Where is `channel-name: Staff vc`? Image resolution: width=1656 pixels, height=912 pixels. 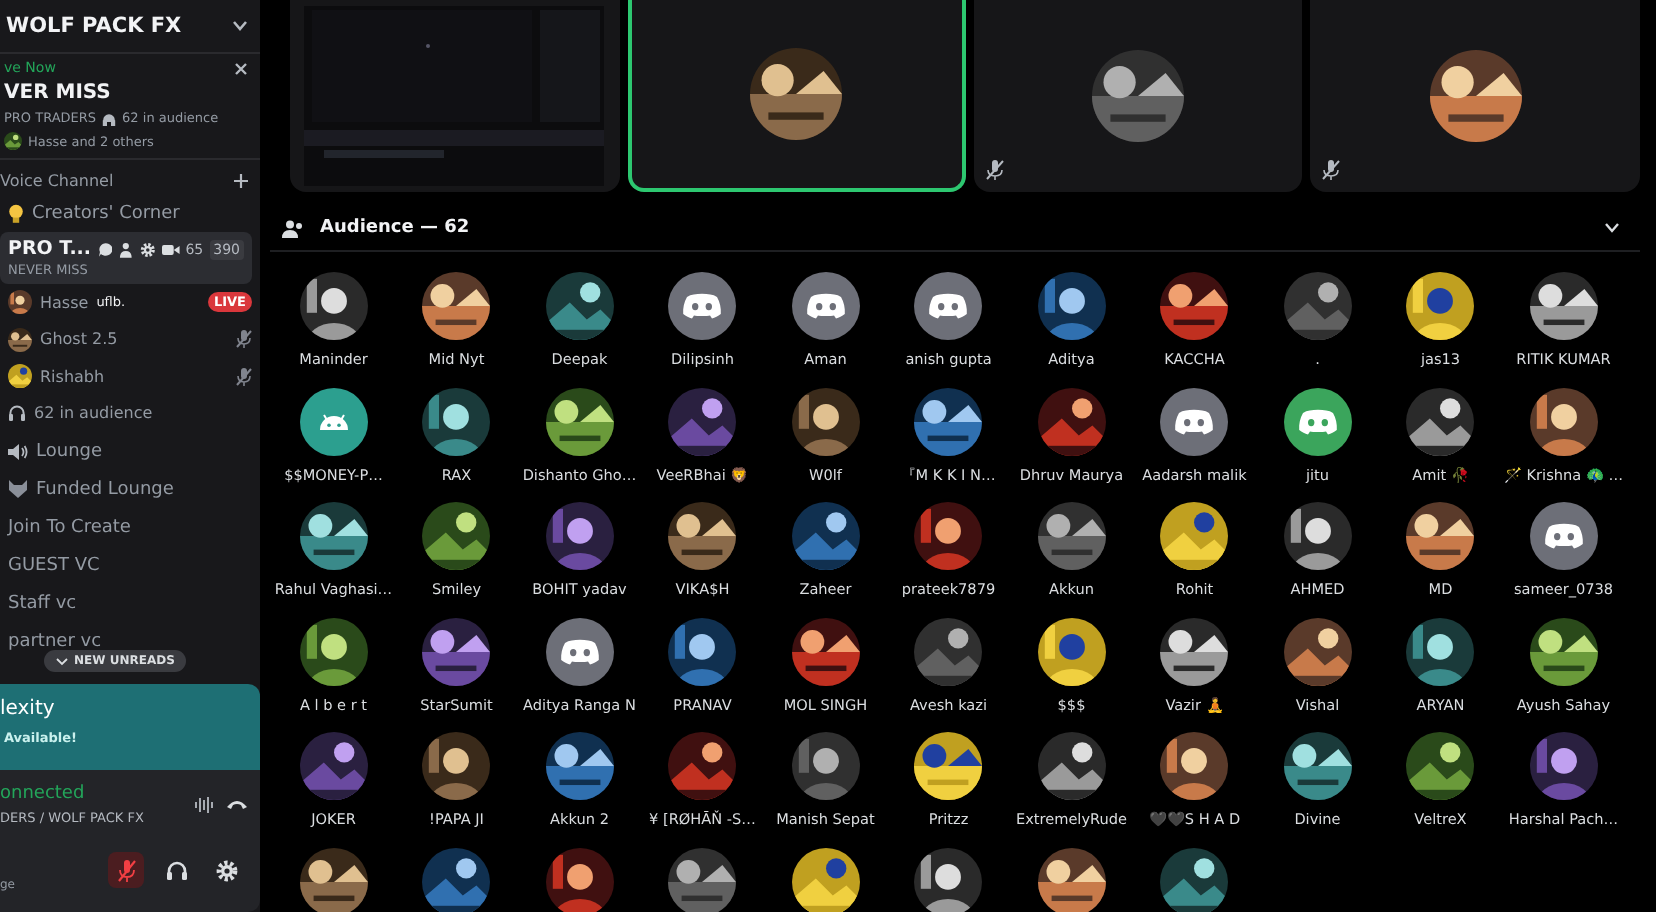
channel-name: Staff vc is located at coordinates (42, 603).